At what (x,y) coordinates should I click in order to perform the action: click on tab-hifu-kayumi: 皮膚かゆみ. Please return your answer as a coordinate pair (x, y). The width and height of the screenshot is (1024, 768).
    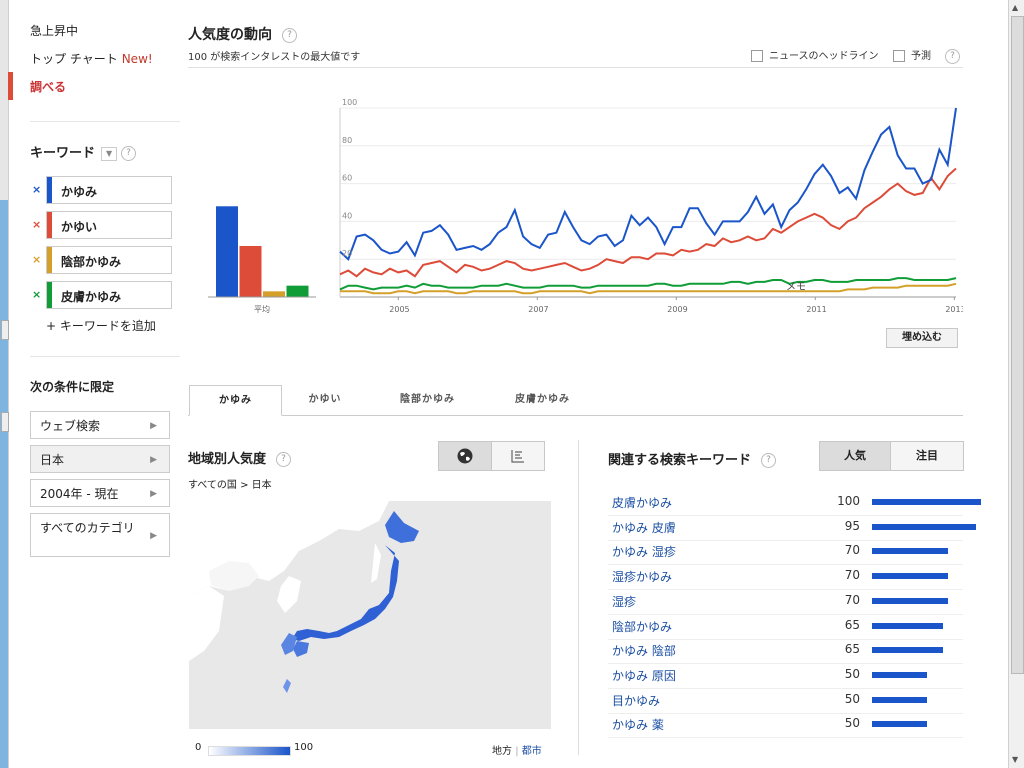
    Looking at the image, I should click on (542, 399).